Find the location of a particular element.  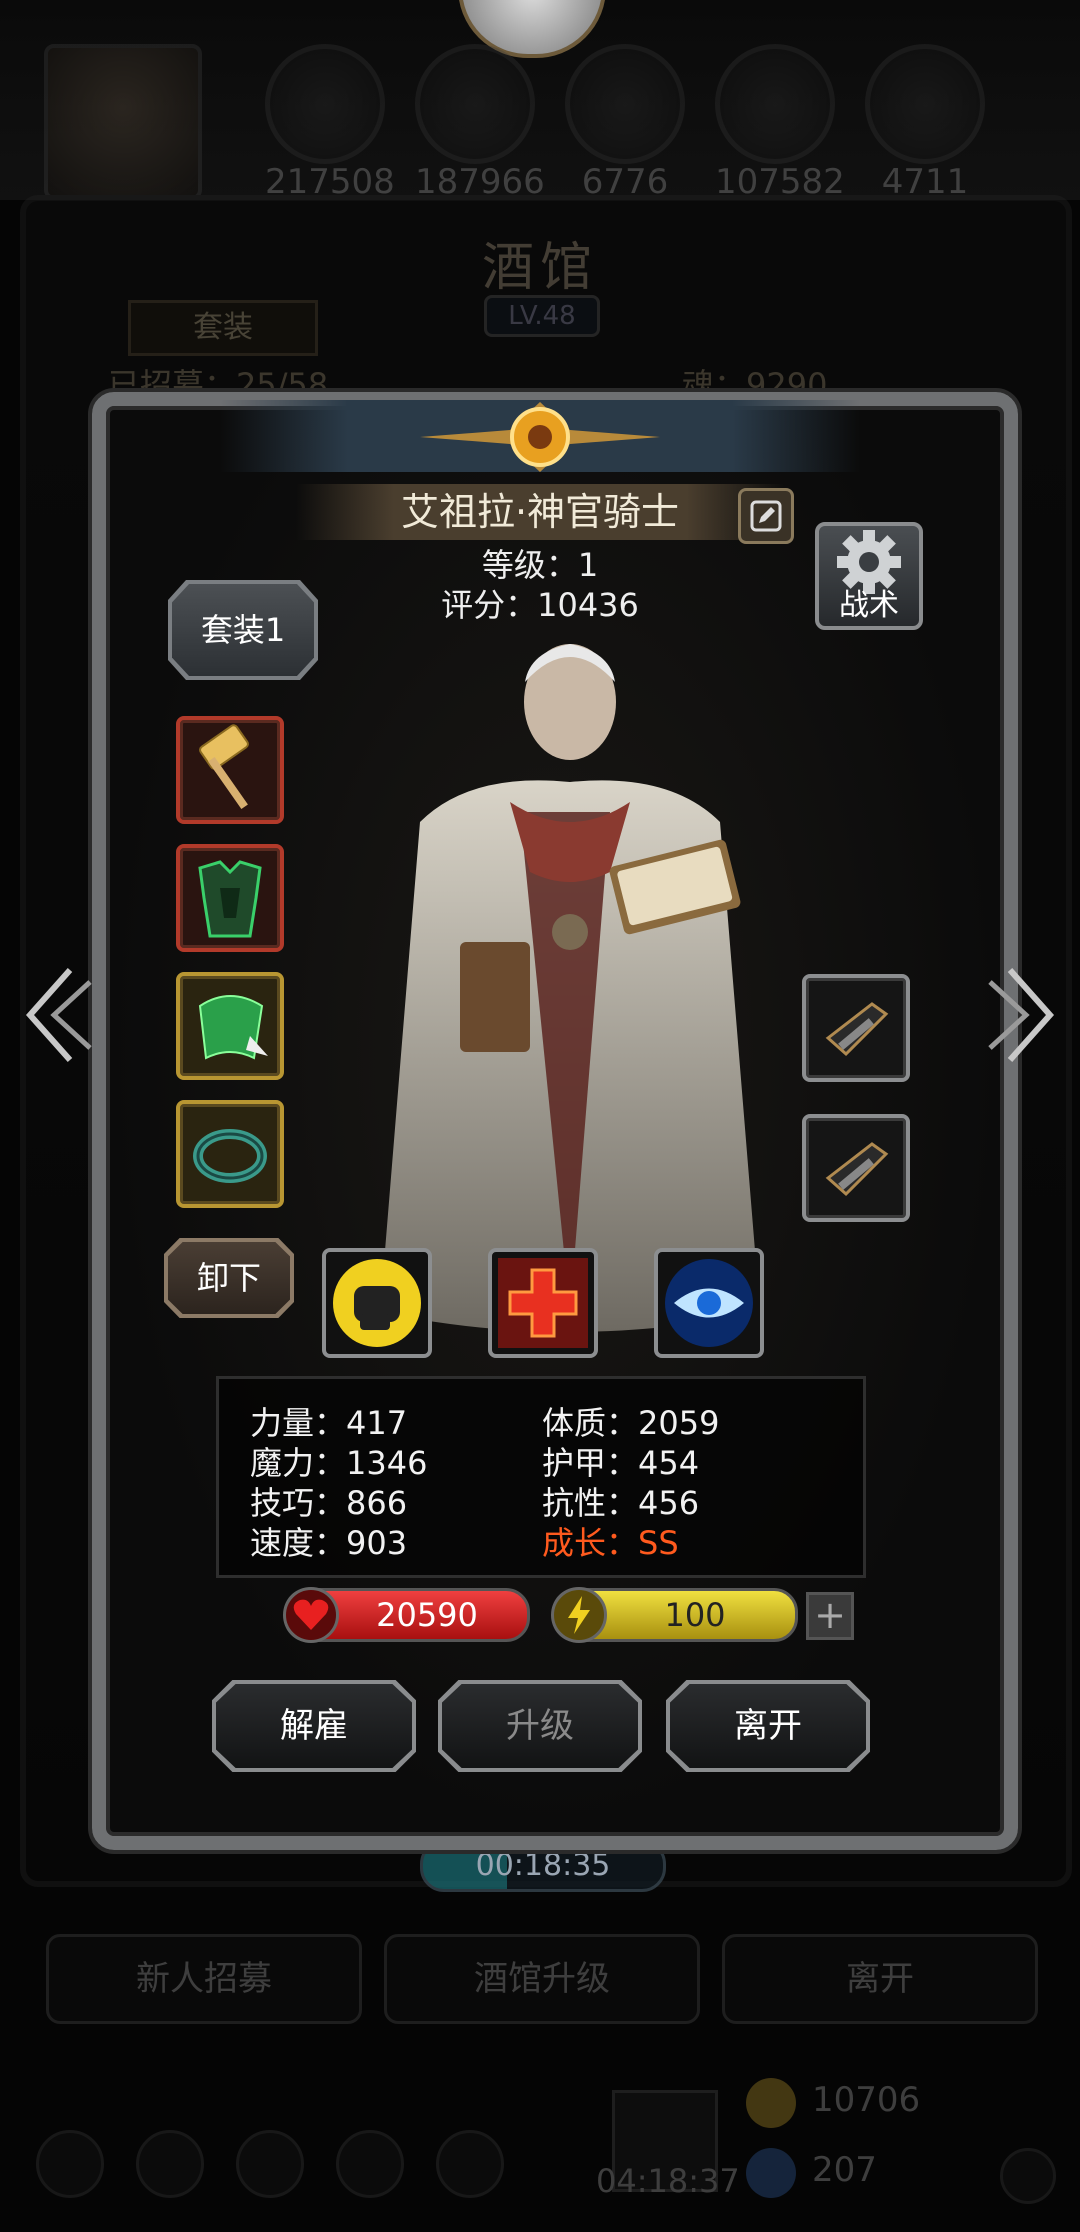

resource-5: 4711 is located at coordinates (925, 123).